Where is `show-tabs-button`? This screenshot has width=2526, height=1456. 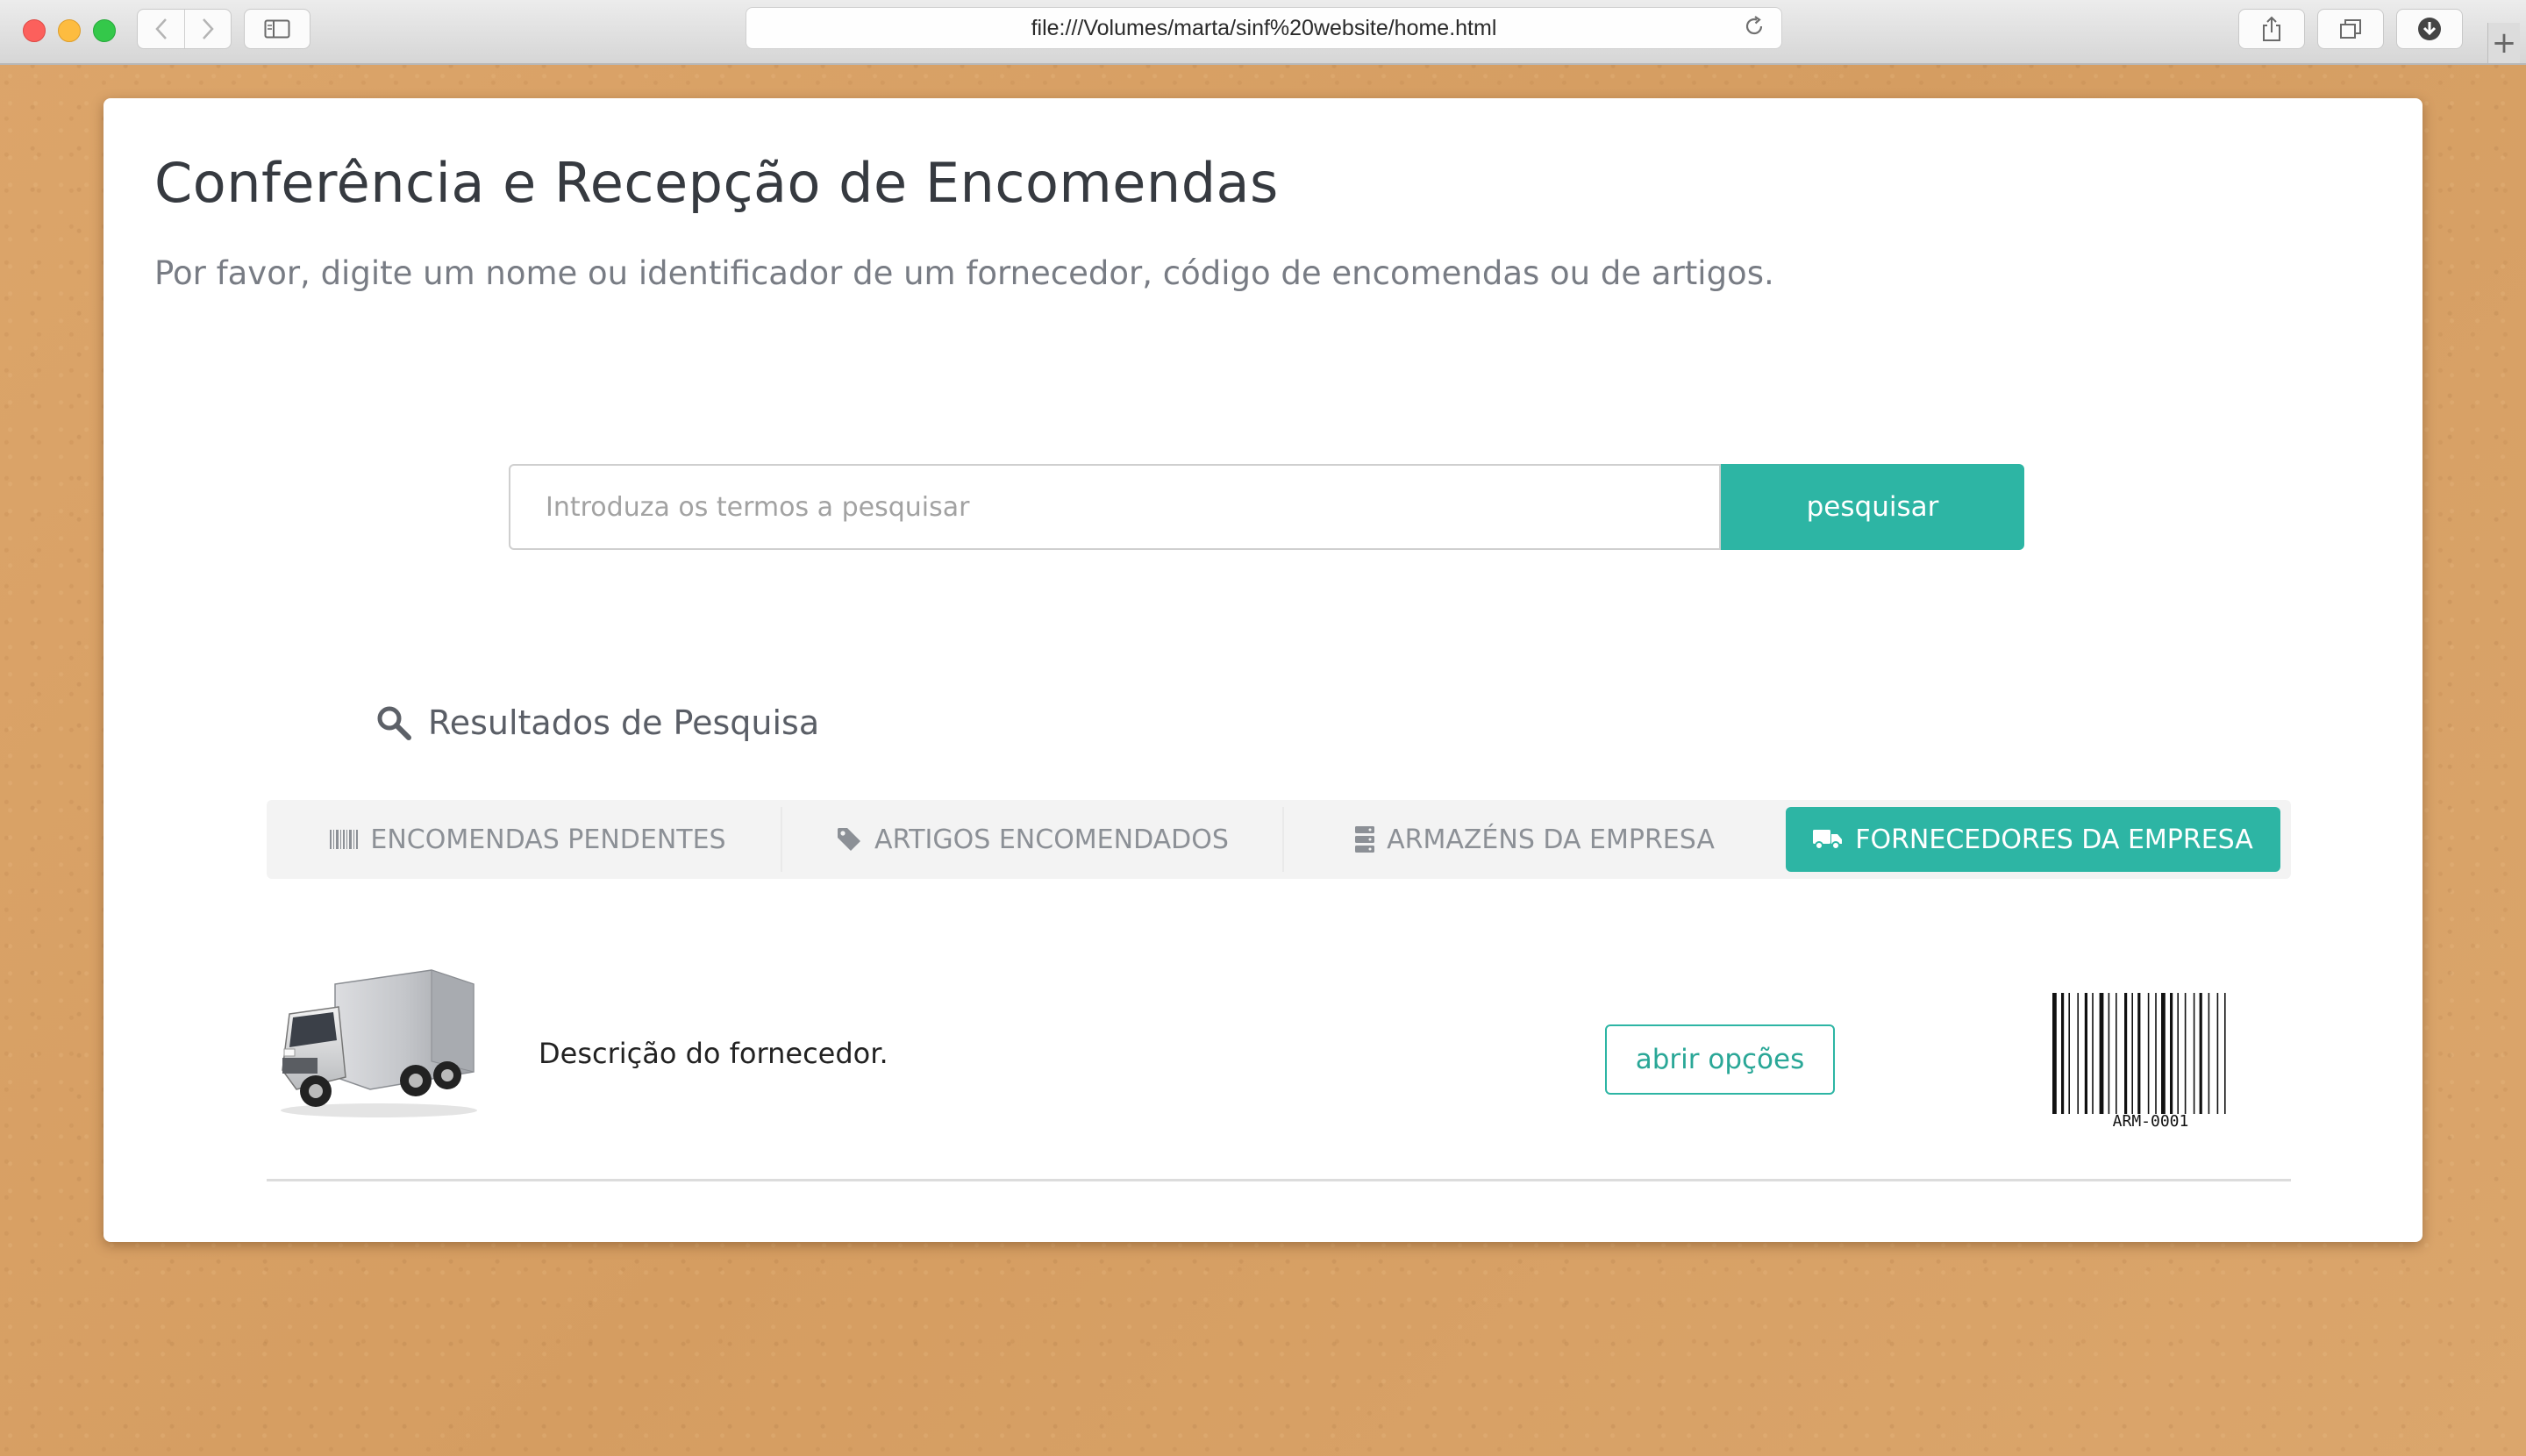 show-tabs-button is located at coordinates (2350, 29).